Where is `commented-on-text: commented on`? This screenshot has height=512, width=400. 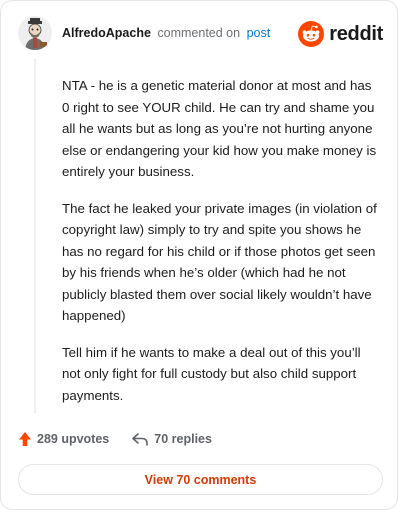 commented-on-text: commented on is located at coordinates (199, 33).